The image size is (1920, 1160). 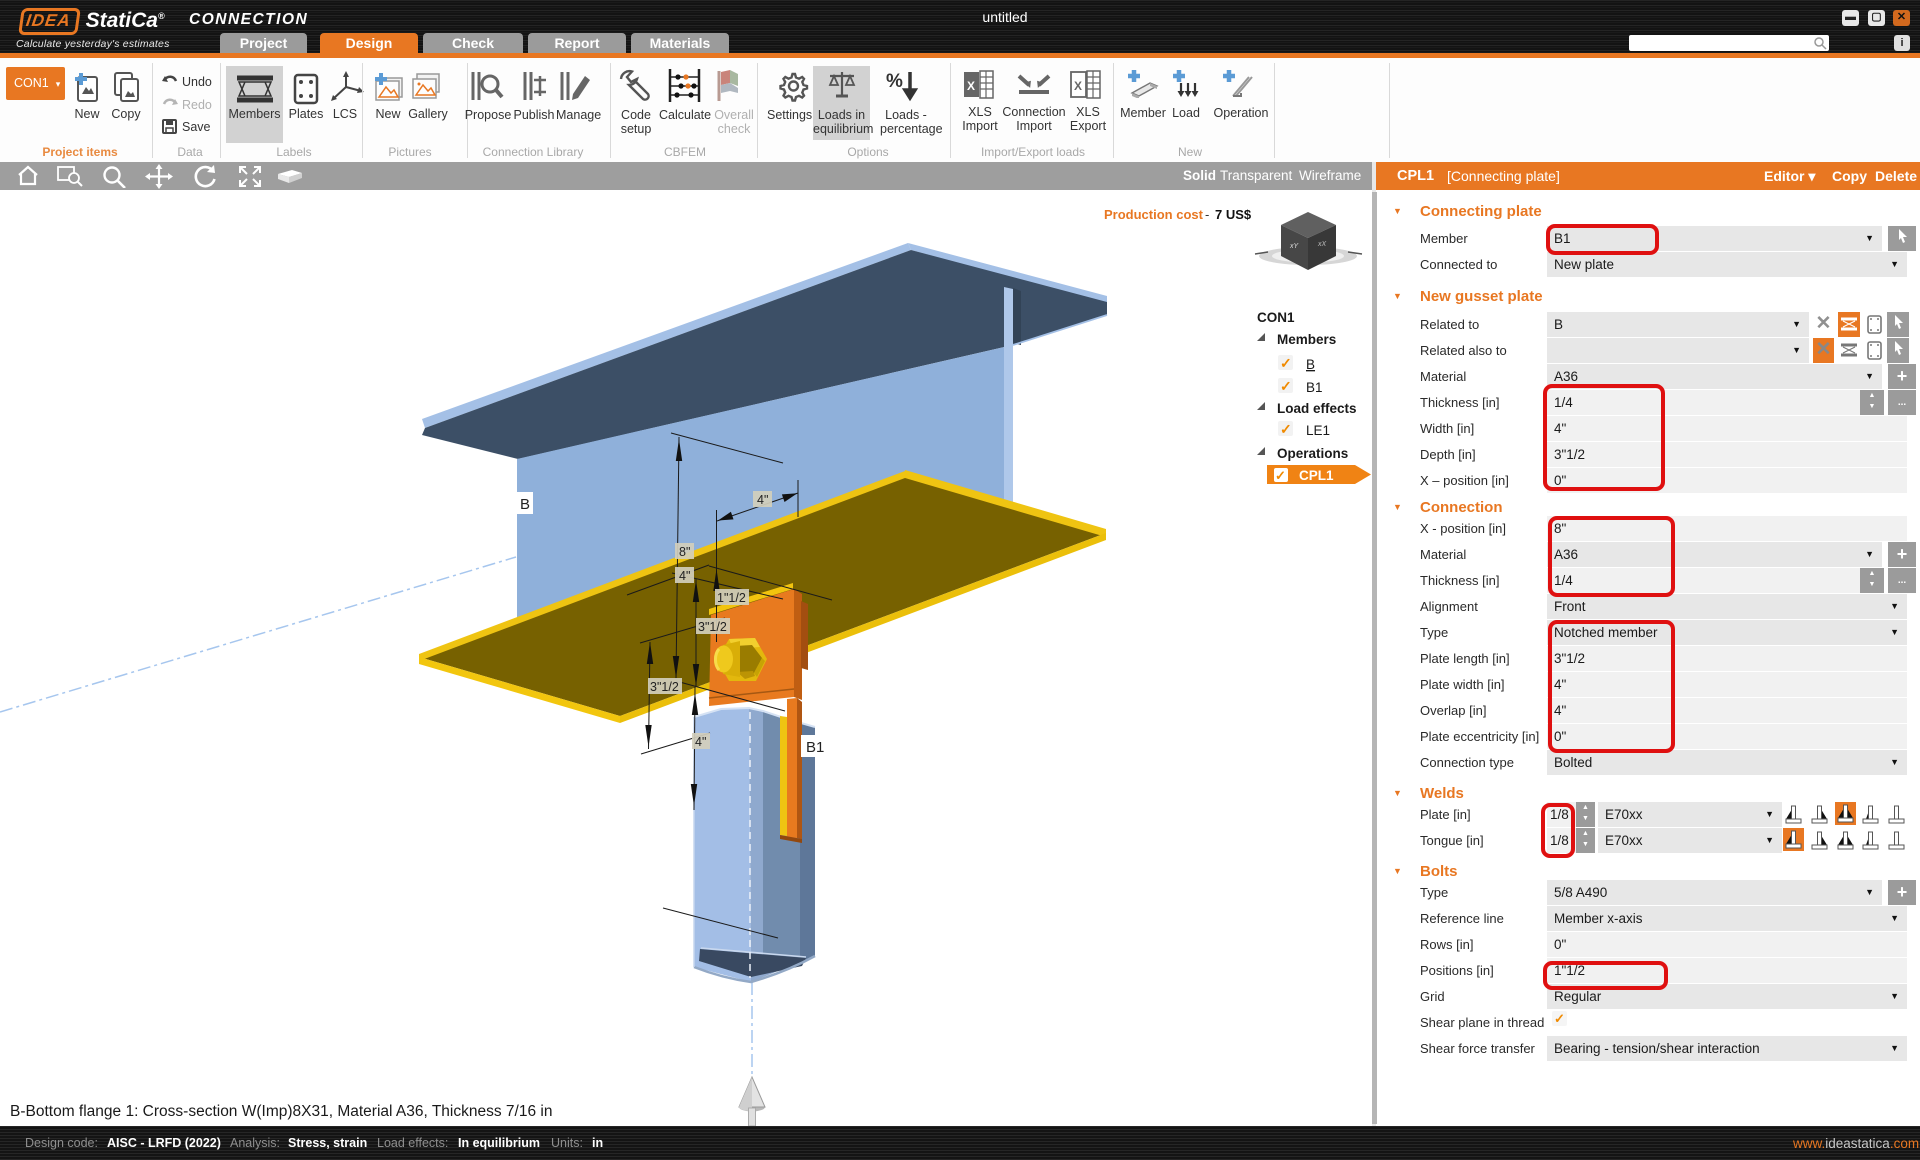 What do you see at coordinates (1318, 430) in the screenshot?
I see `svg-text: LE1` at bounding box center [1318, 430].